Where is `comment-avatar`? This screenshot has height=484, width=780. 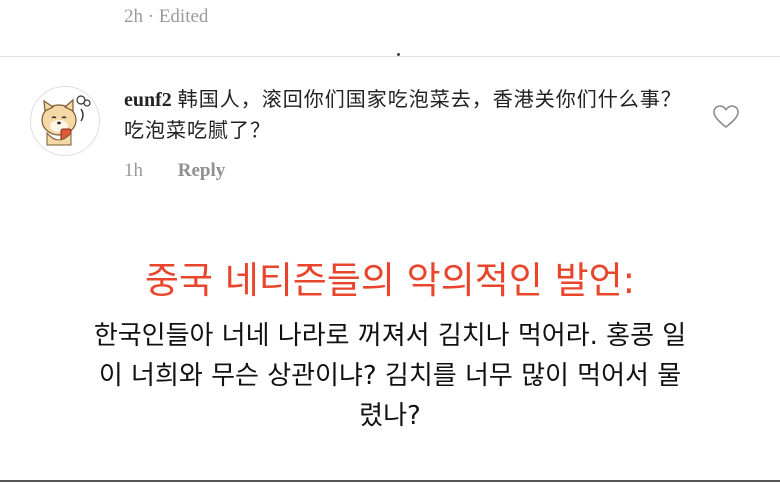
comment-avatar is located at coordinates (65, 121).